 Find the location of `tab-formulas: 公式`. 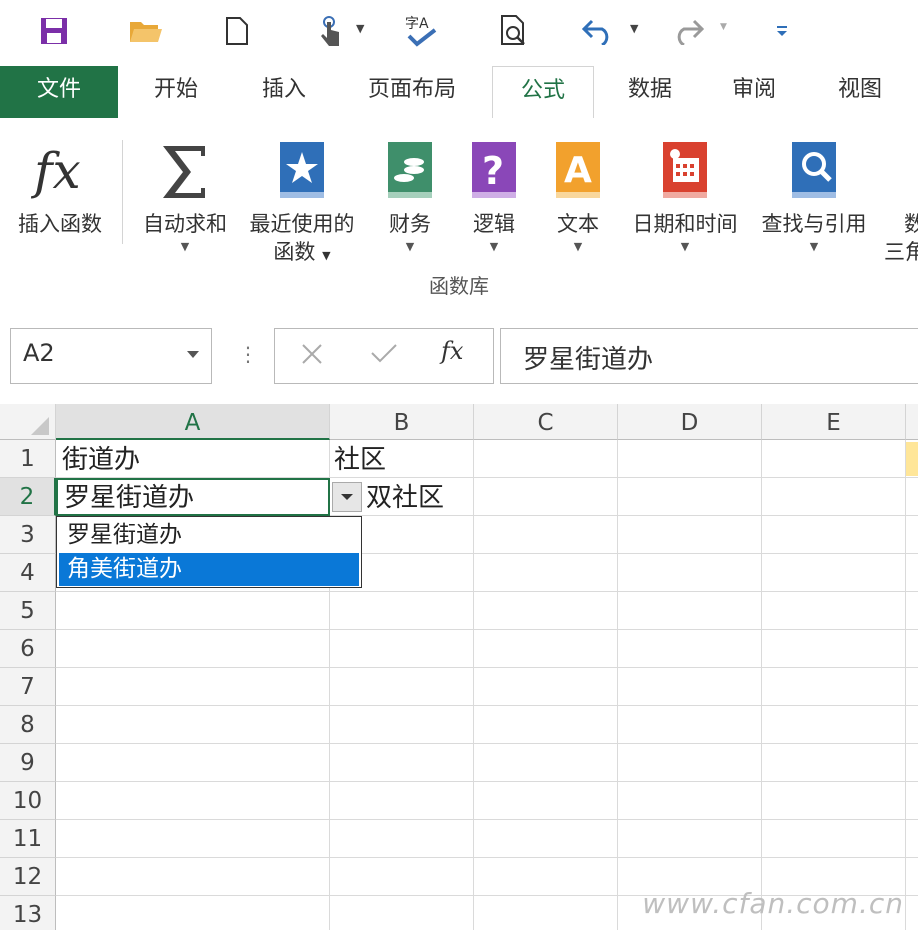

tab-formulas: 公式 is located at coordinates (543, 93).